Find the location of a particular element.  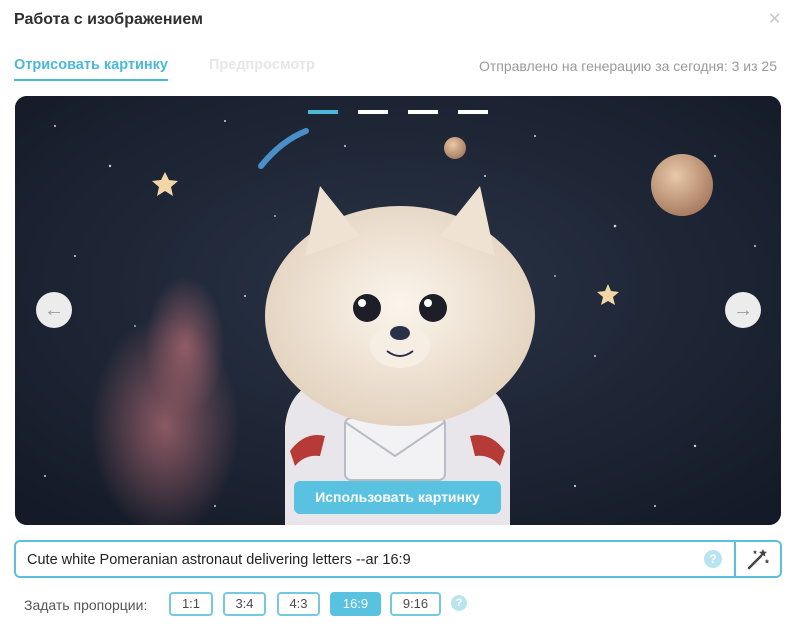

ratio-option-3-4: 3:4 is located at coordinates (244, 604).